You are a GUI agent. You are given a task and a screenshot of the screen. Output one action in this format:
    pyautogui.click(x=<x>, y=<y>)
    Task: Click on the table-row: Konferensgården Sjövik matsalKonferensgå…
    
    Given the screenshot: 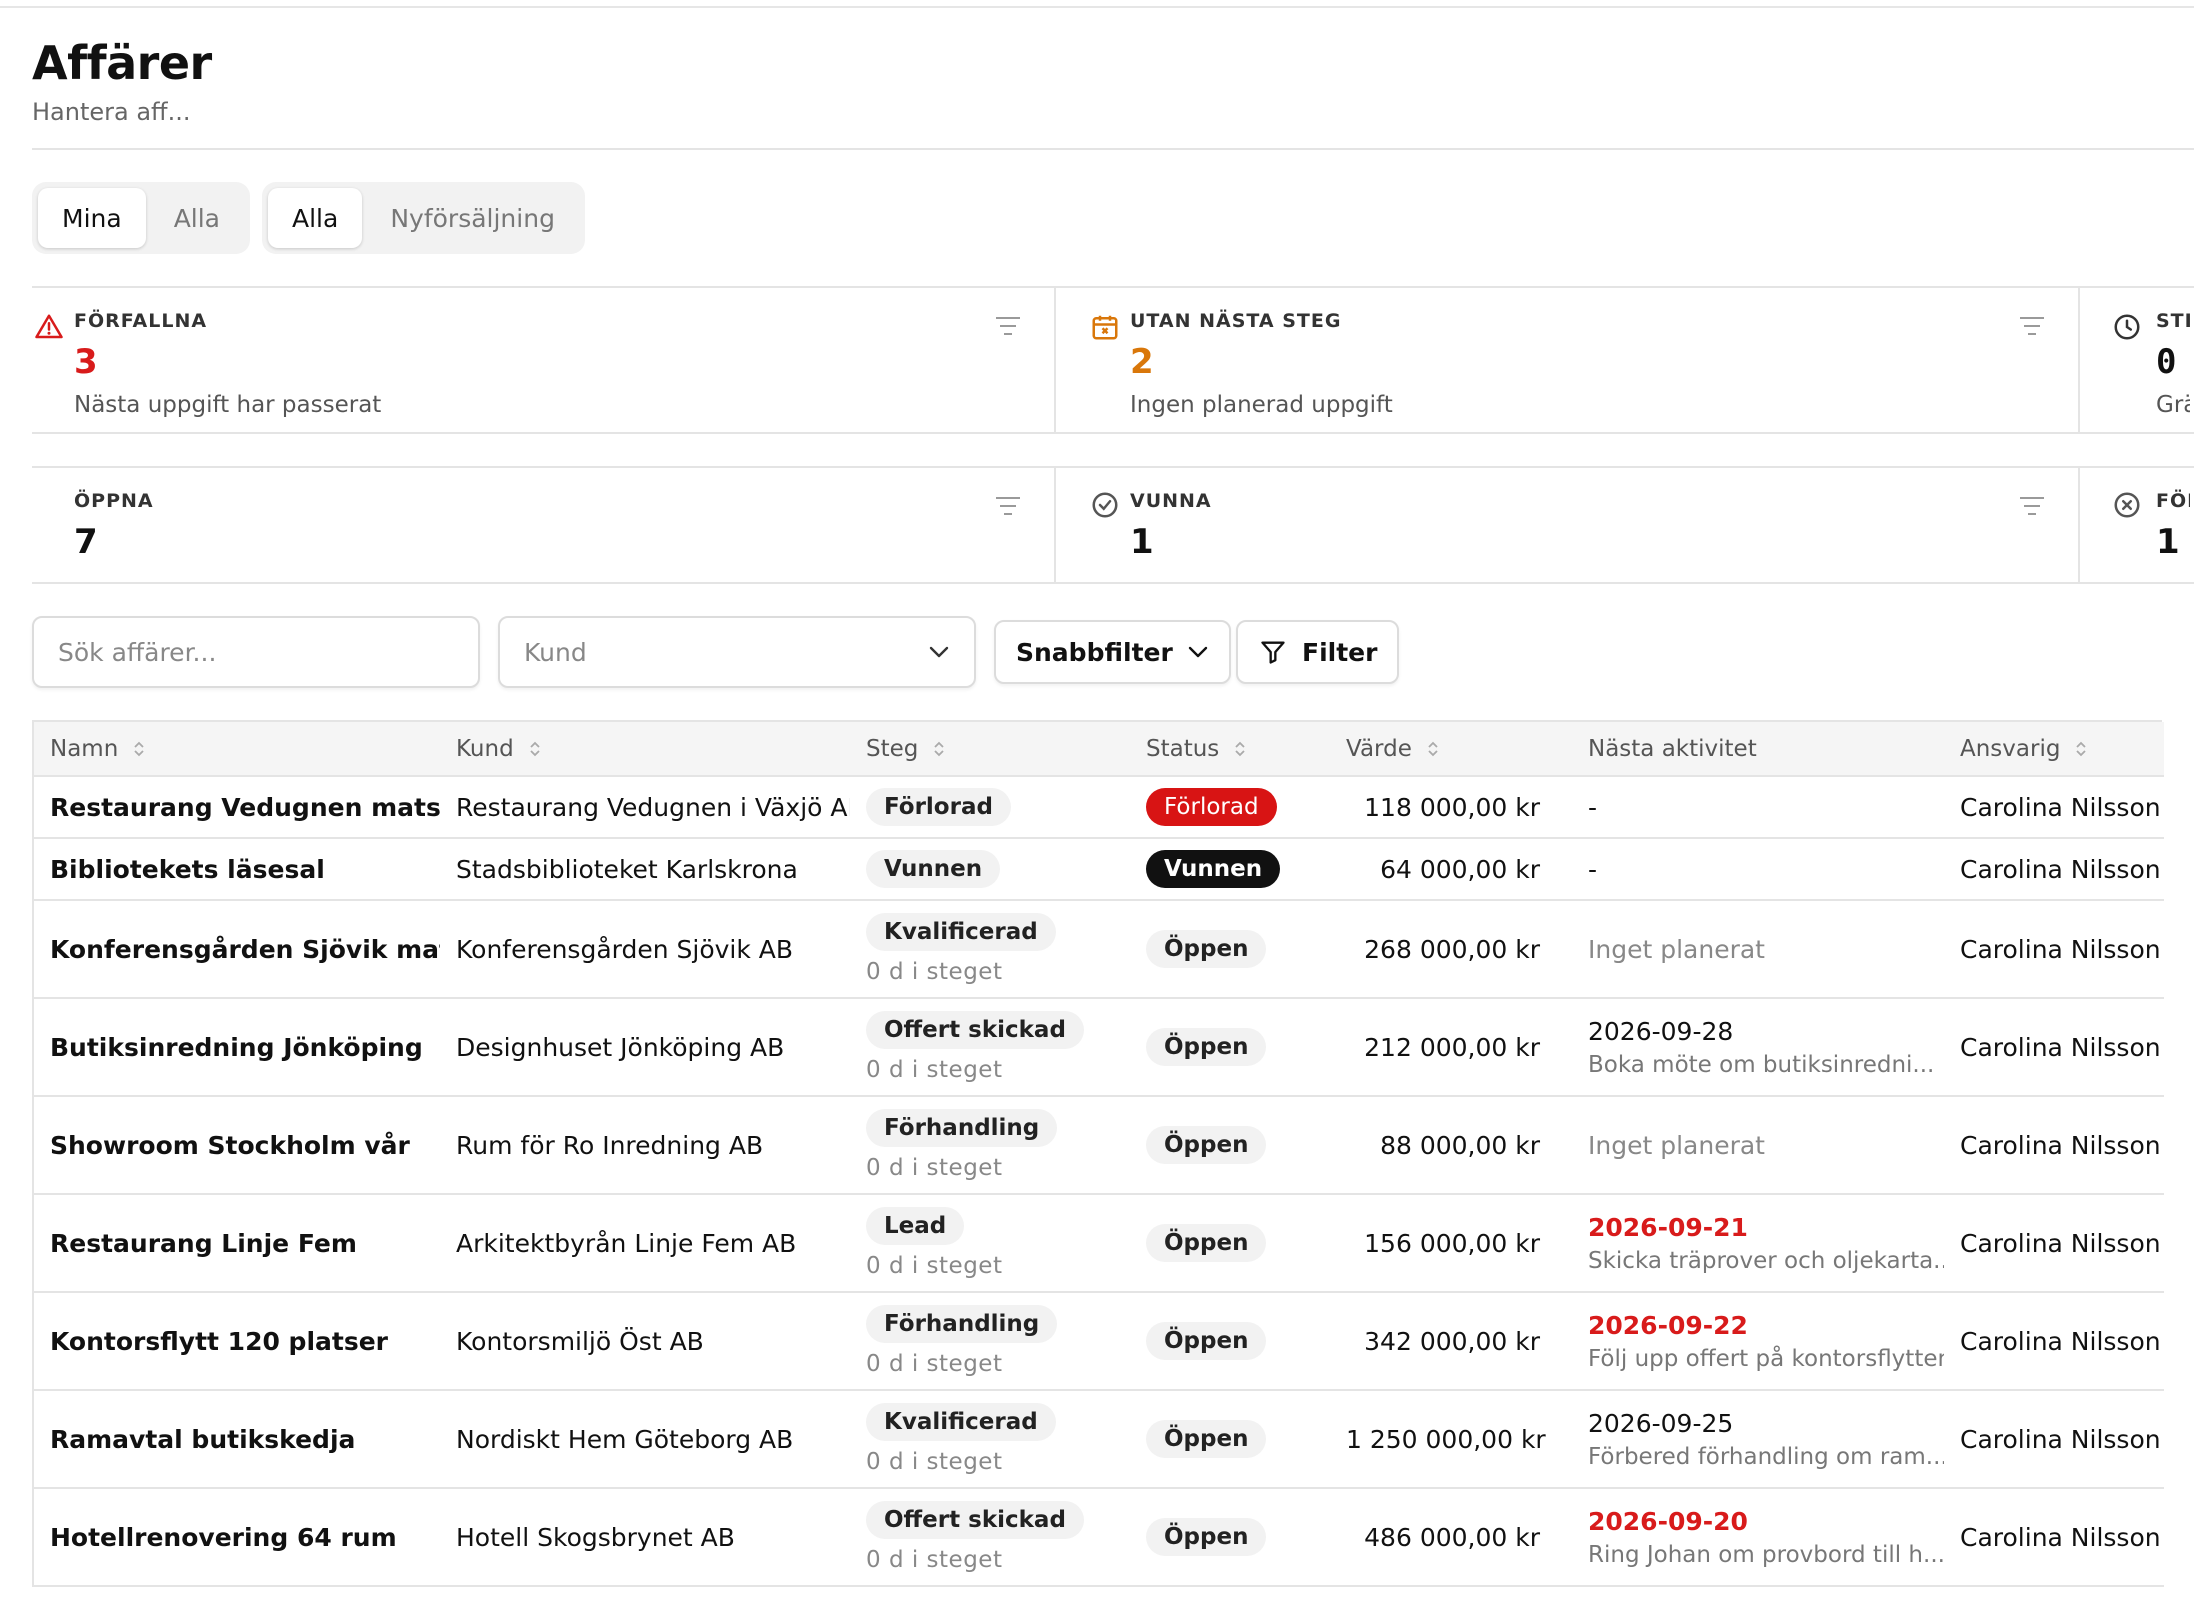 What is the action you would take?
    pyautogui.click(x=1099, y=949)
    